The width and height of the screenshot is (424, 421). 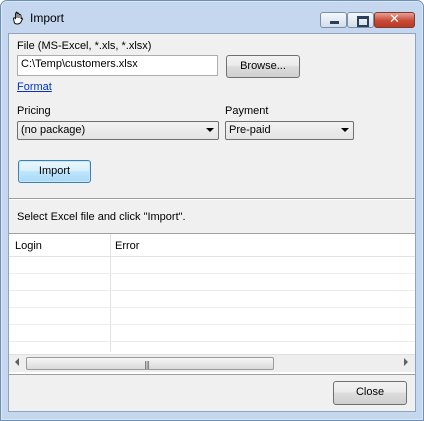 I want to click on maximize-icon, so click(x=363, y=21).